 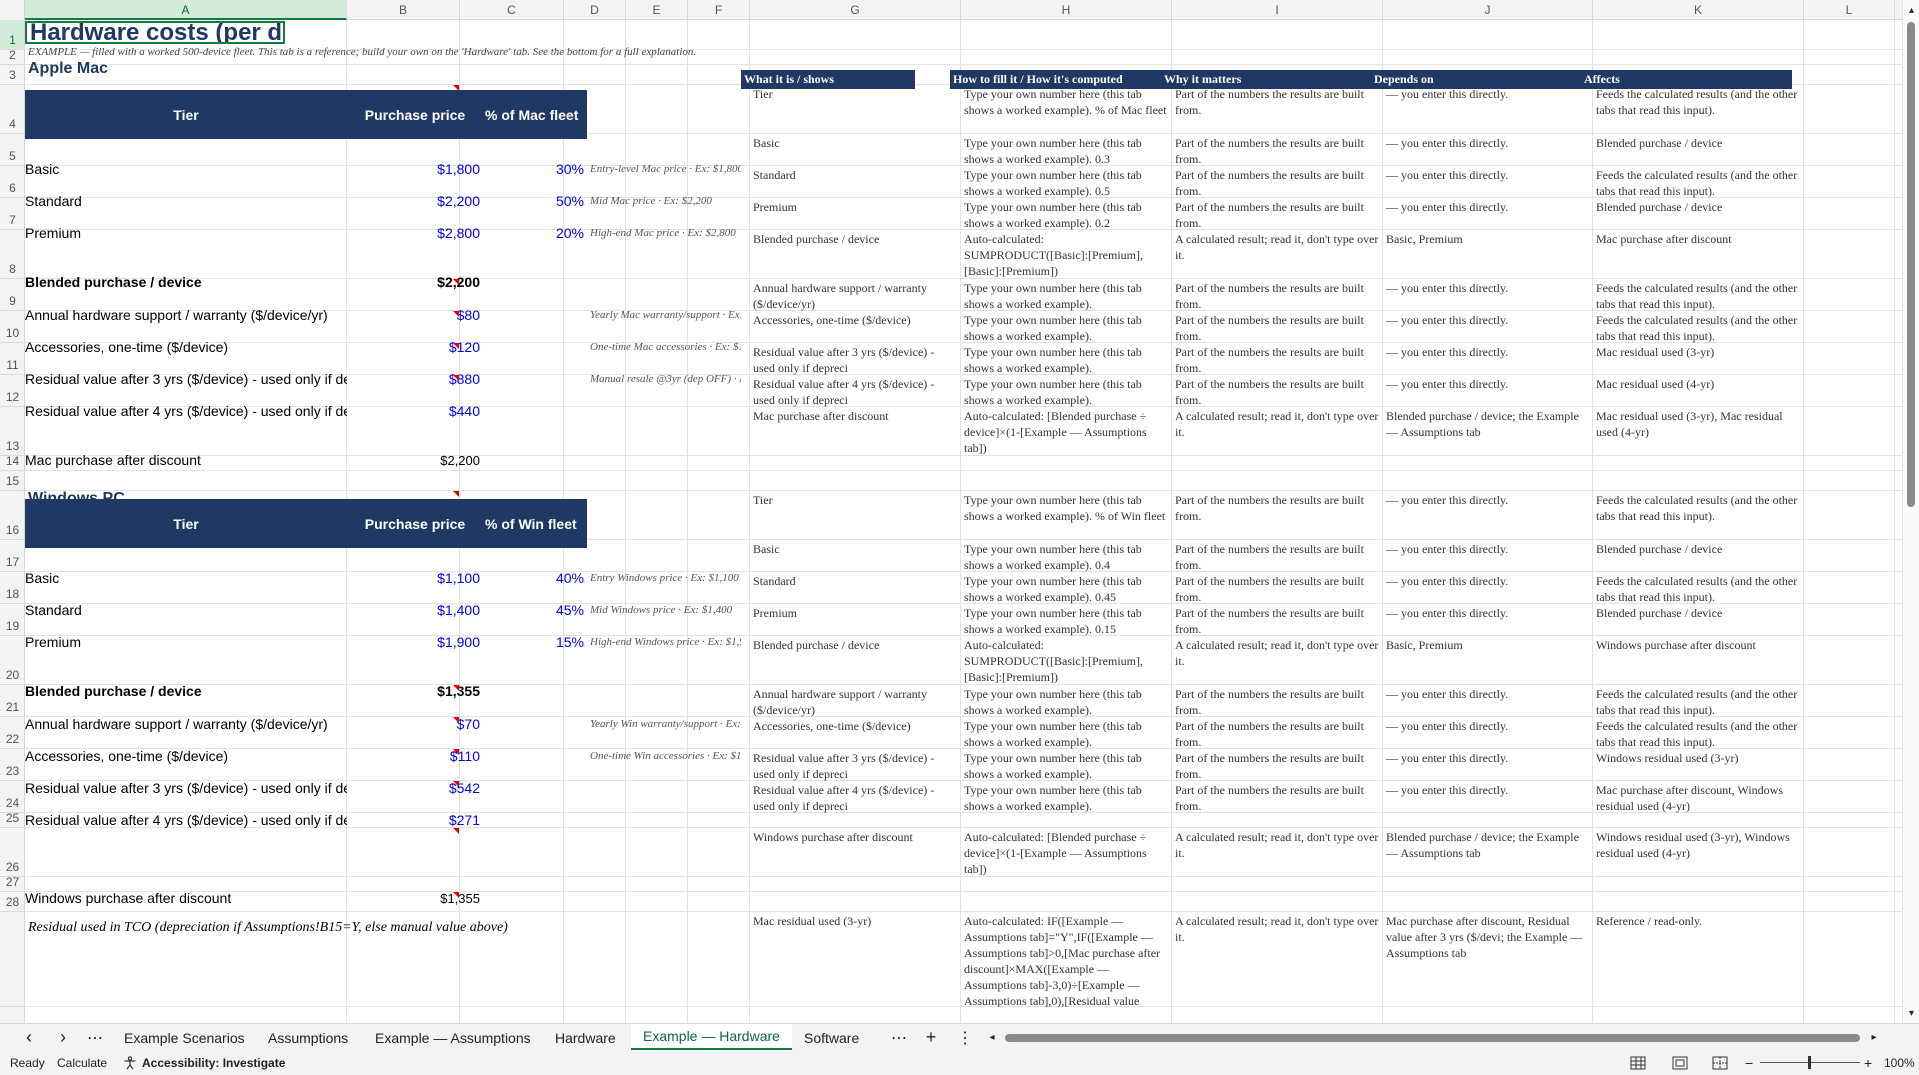 What do you see at coordinates (1911, 10) in the screenshot?
I see `scroll-up-icon: ▴` at bounding box center [1911, 10].